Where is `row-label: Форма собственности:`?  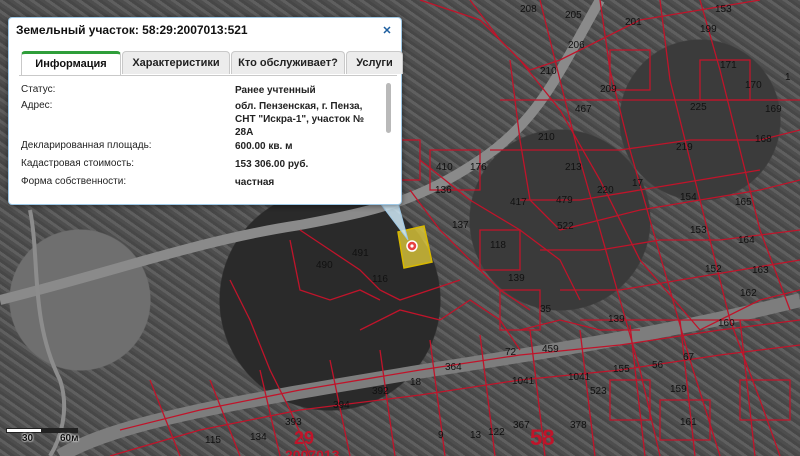
row-label: Форма собственности: is located at coordinates (74, 181).